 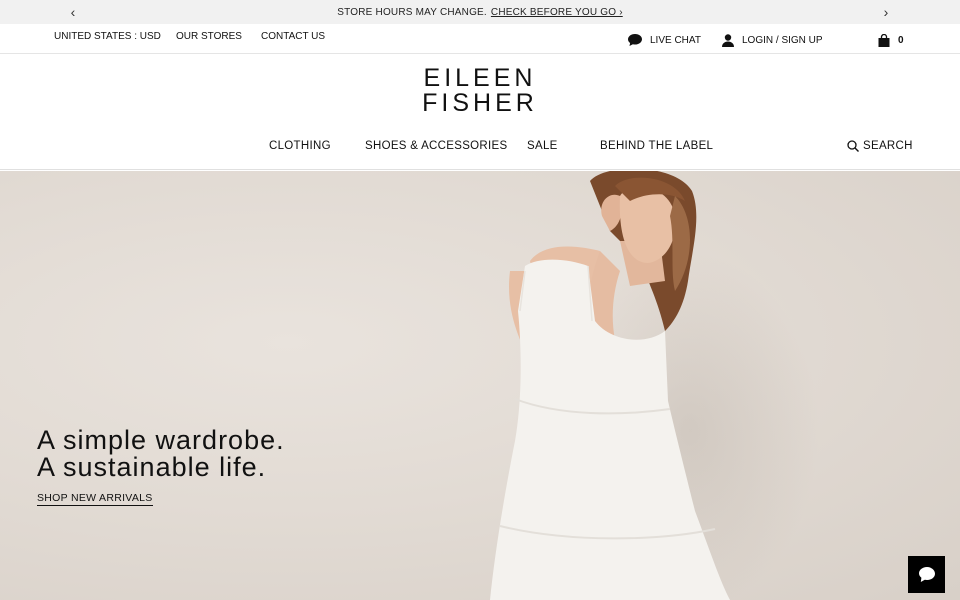 What do you see at coordinates (95, 499) in the screenshot?
I see `shop-new-arrivals-link: SHOP NEW ARRIVALS` at bounding box center [95, 499].